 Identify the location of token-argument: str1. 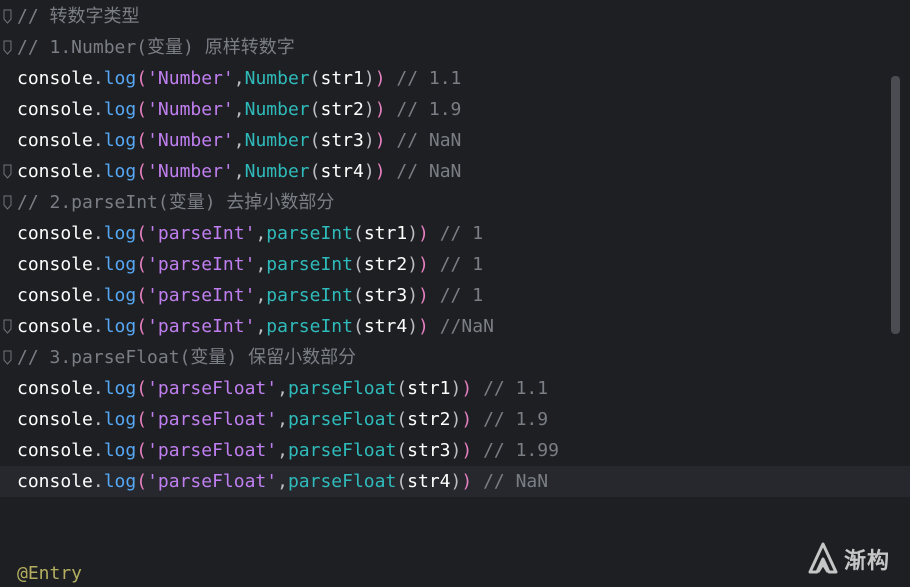
(429, 388).